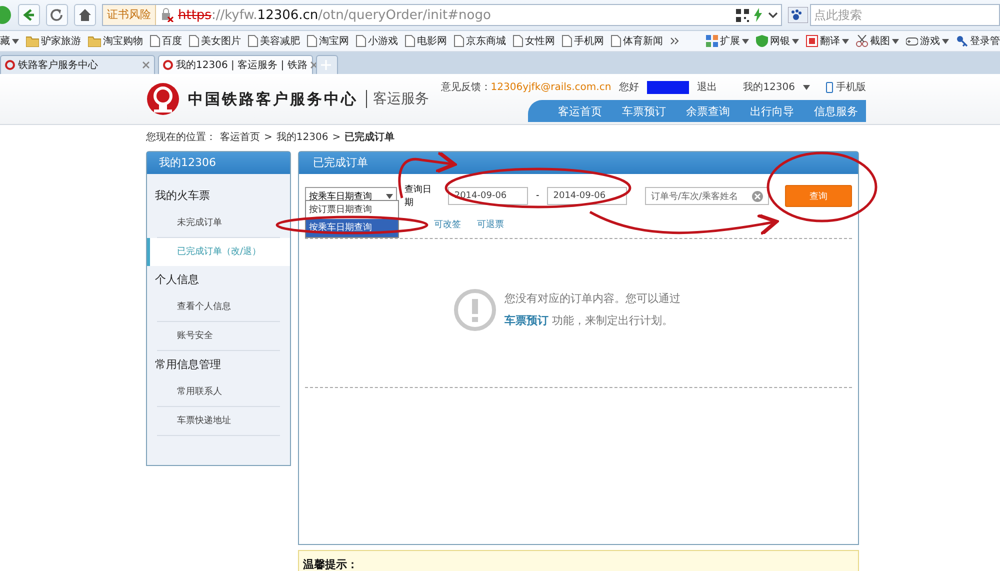  I want to click on bookmark-link: 美容减肥, so click(280, 41).